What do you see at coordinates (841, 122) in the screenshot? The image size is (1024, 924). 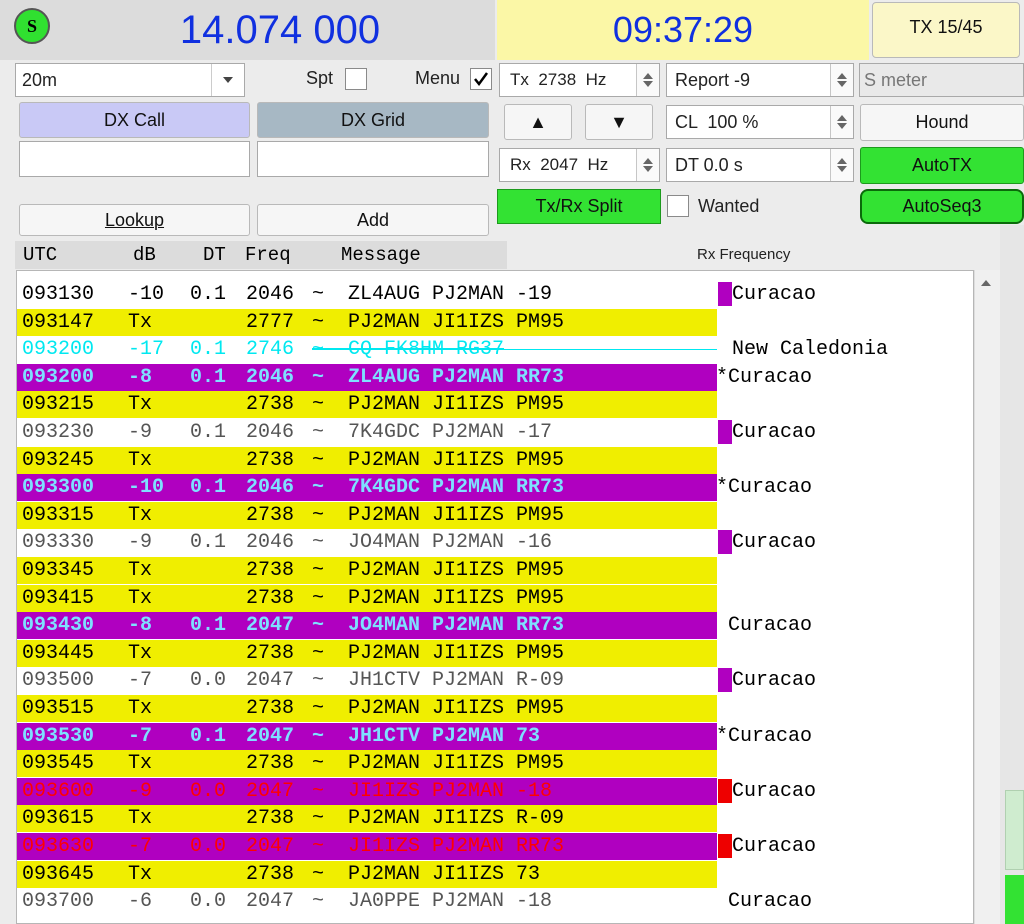 I see `cl-spin-icon` at bounding box center [841, 122].